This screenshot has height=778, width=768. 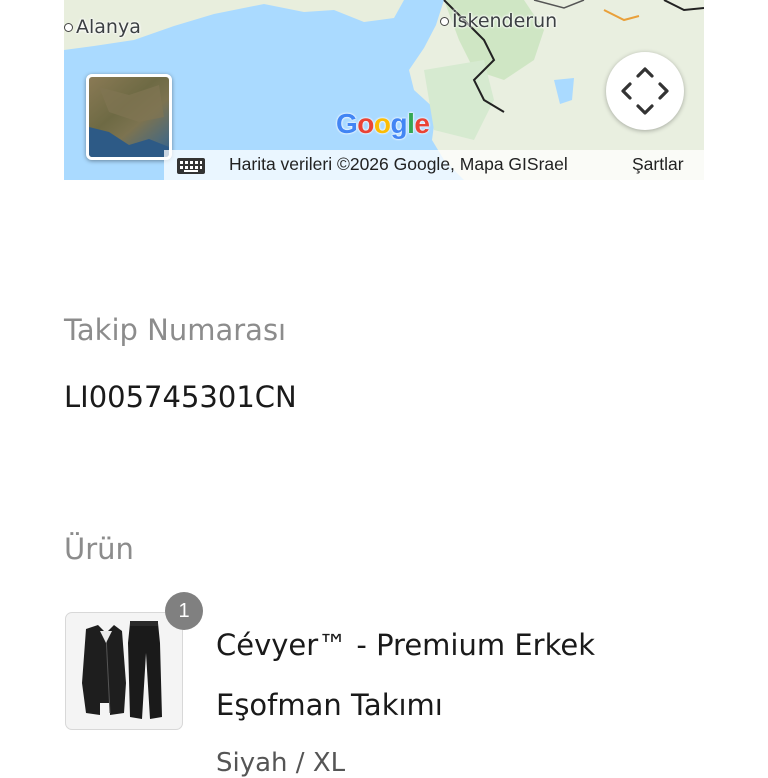 What do you see at coordinates (191, 168) in the screenshot?
I see `keyboard-icon` at bounding box center [191, 168].